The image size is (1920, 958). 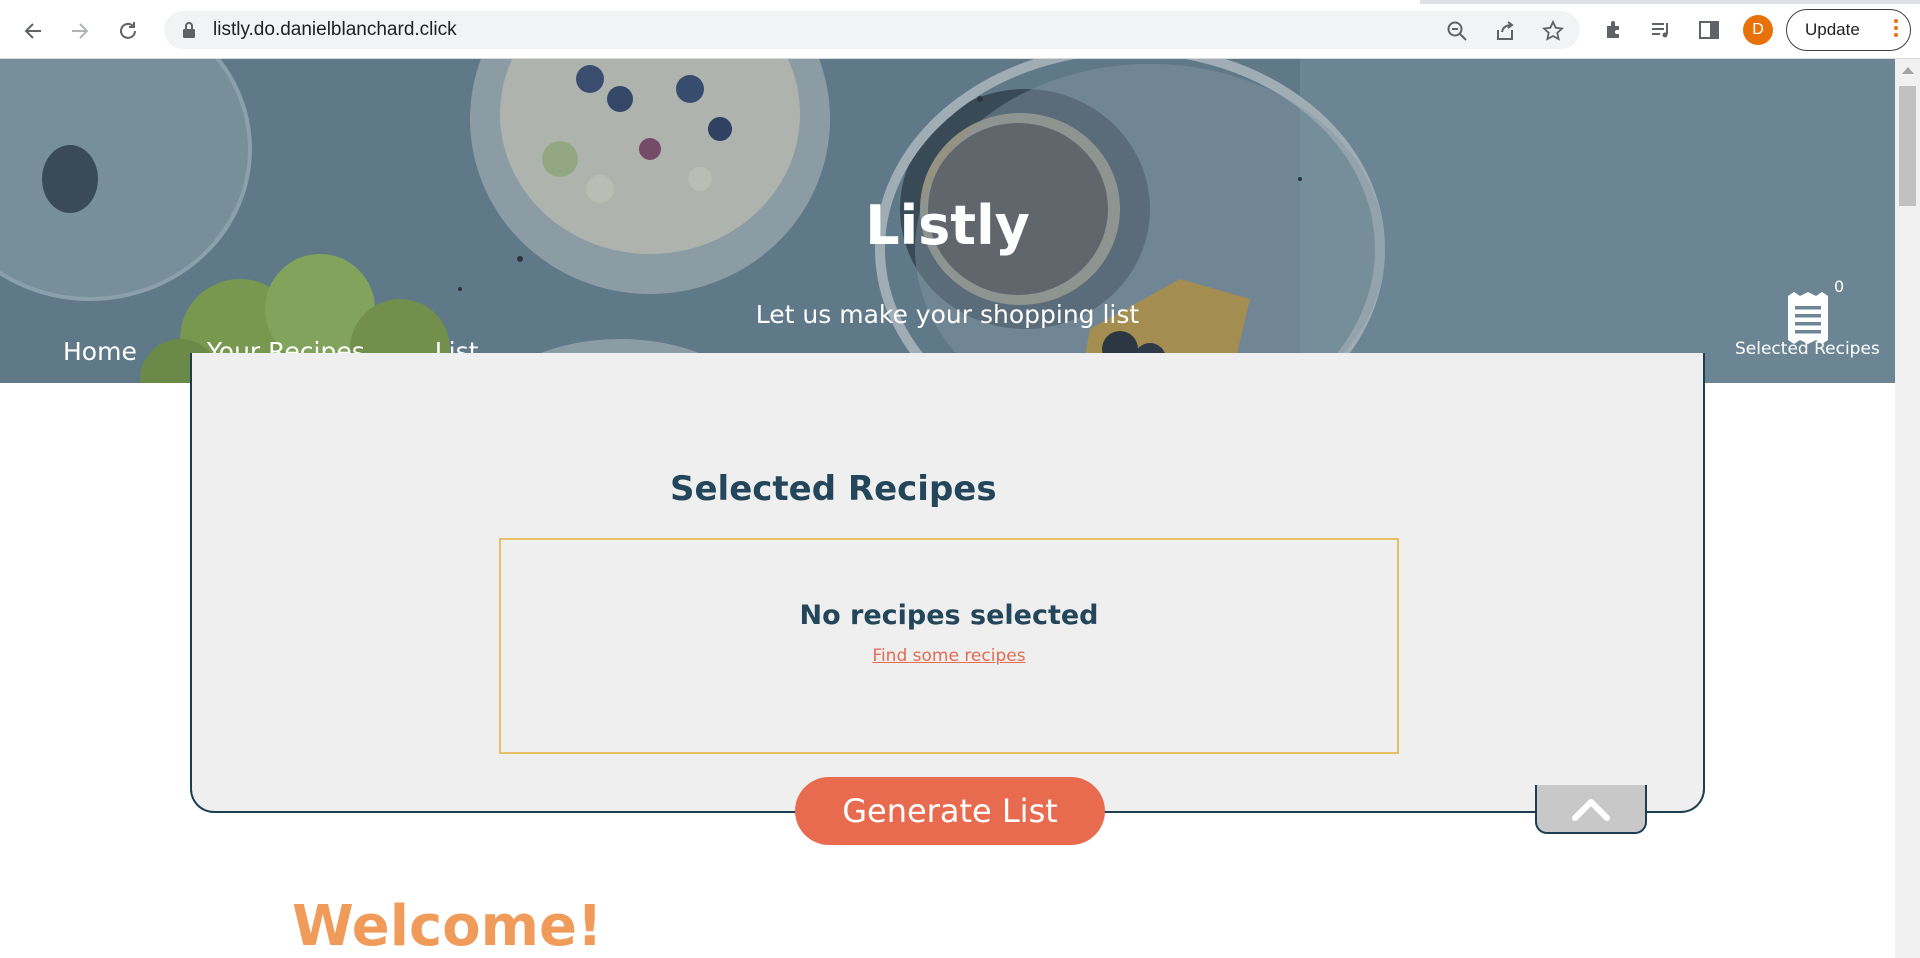 I want to click on generate-list-button: Generate List, so click(x=950, y=811).